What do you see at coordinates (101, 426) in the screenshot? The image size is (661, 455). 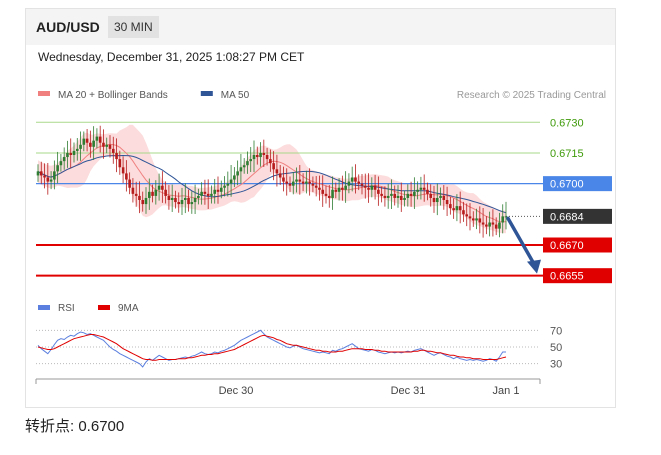 I see `pivot-value: 0.6700` at bounding box center [101, 426].